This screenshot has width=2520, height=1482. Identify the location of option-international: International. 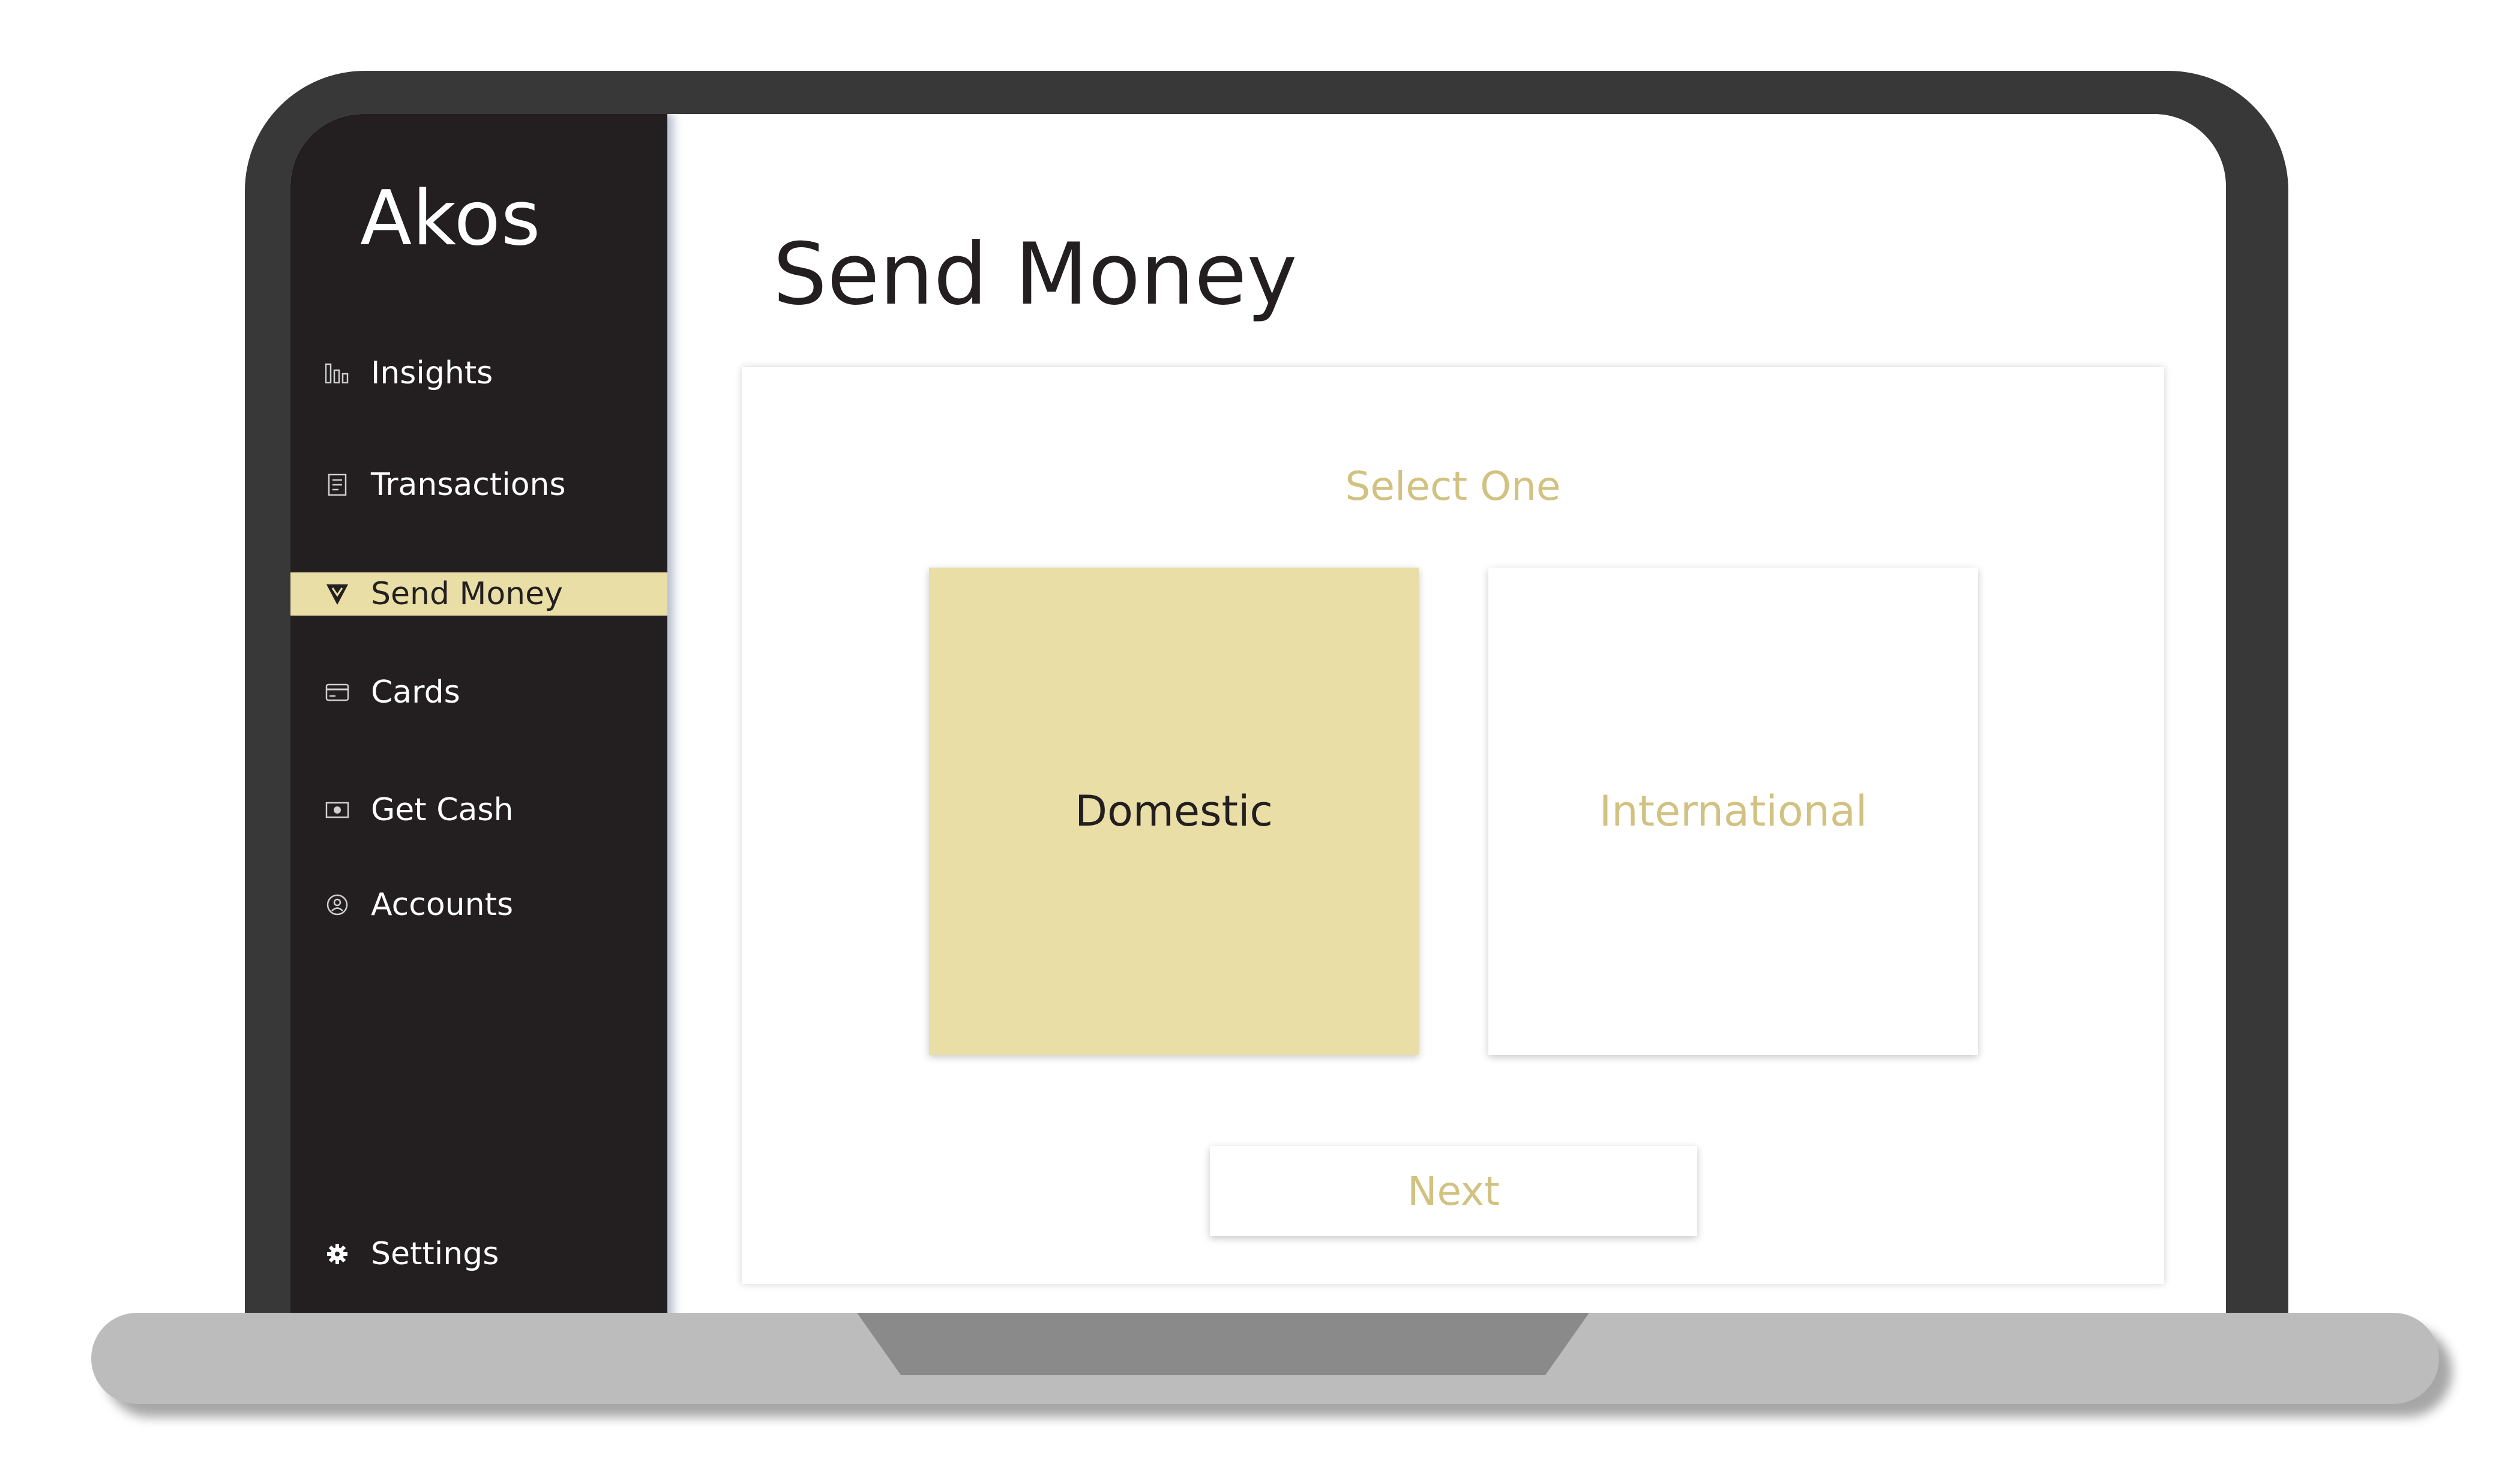
(1733, 811).